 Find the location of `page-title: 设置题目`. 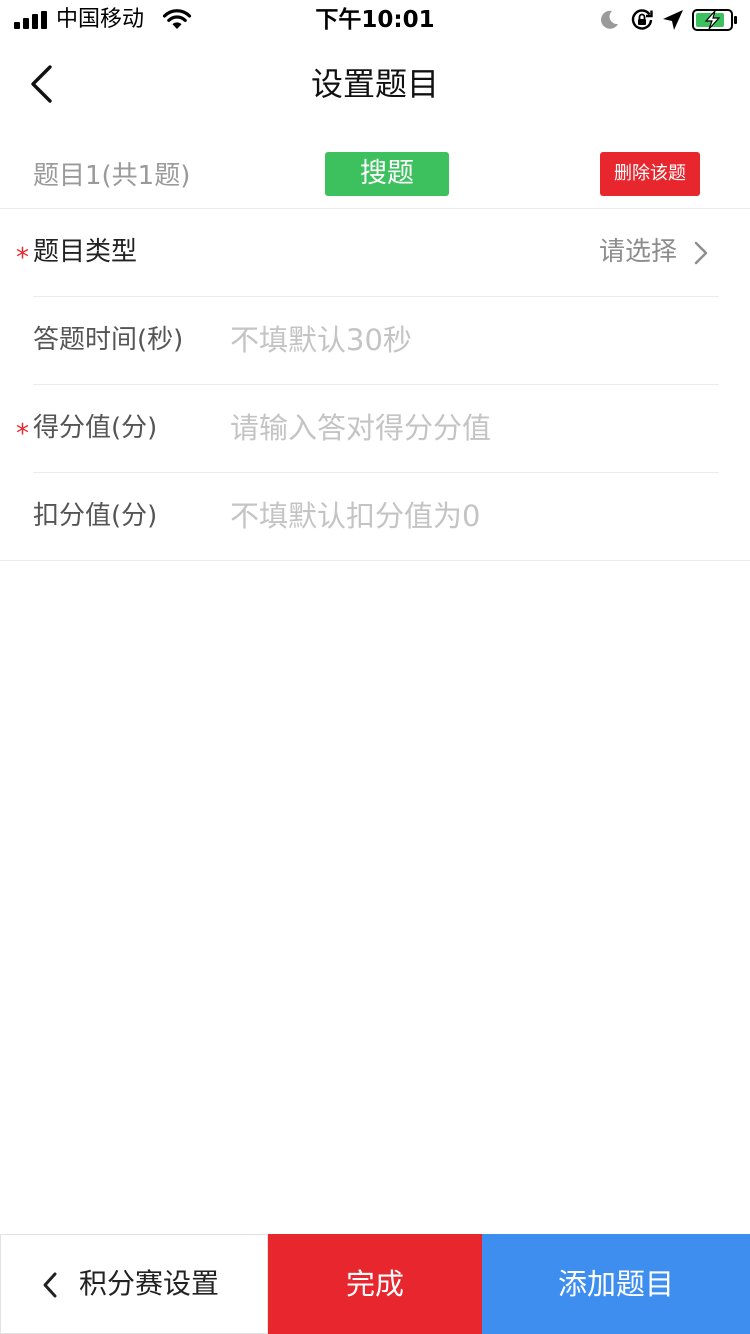

page-title: 设置题目 is located at coordinates (374, 84).